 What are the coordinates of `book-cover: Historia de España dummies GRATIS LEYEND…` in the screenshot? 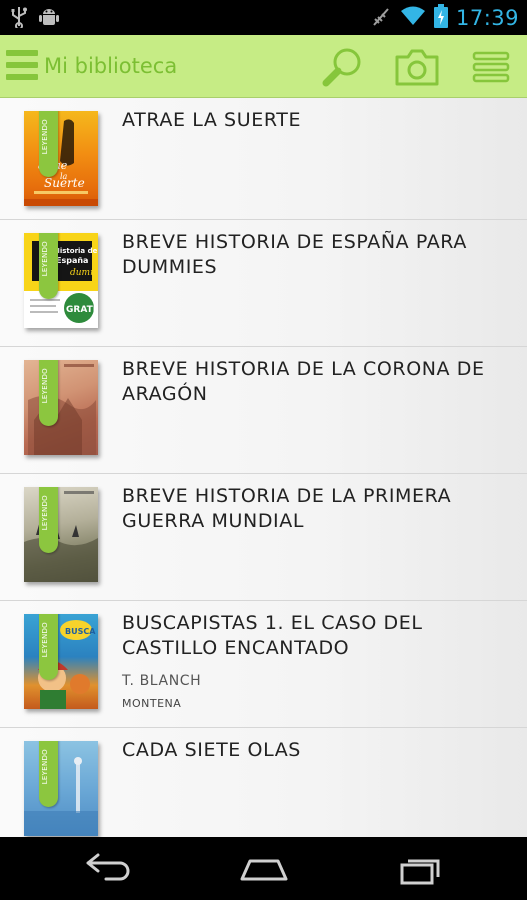 It's located at (61, 280).